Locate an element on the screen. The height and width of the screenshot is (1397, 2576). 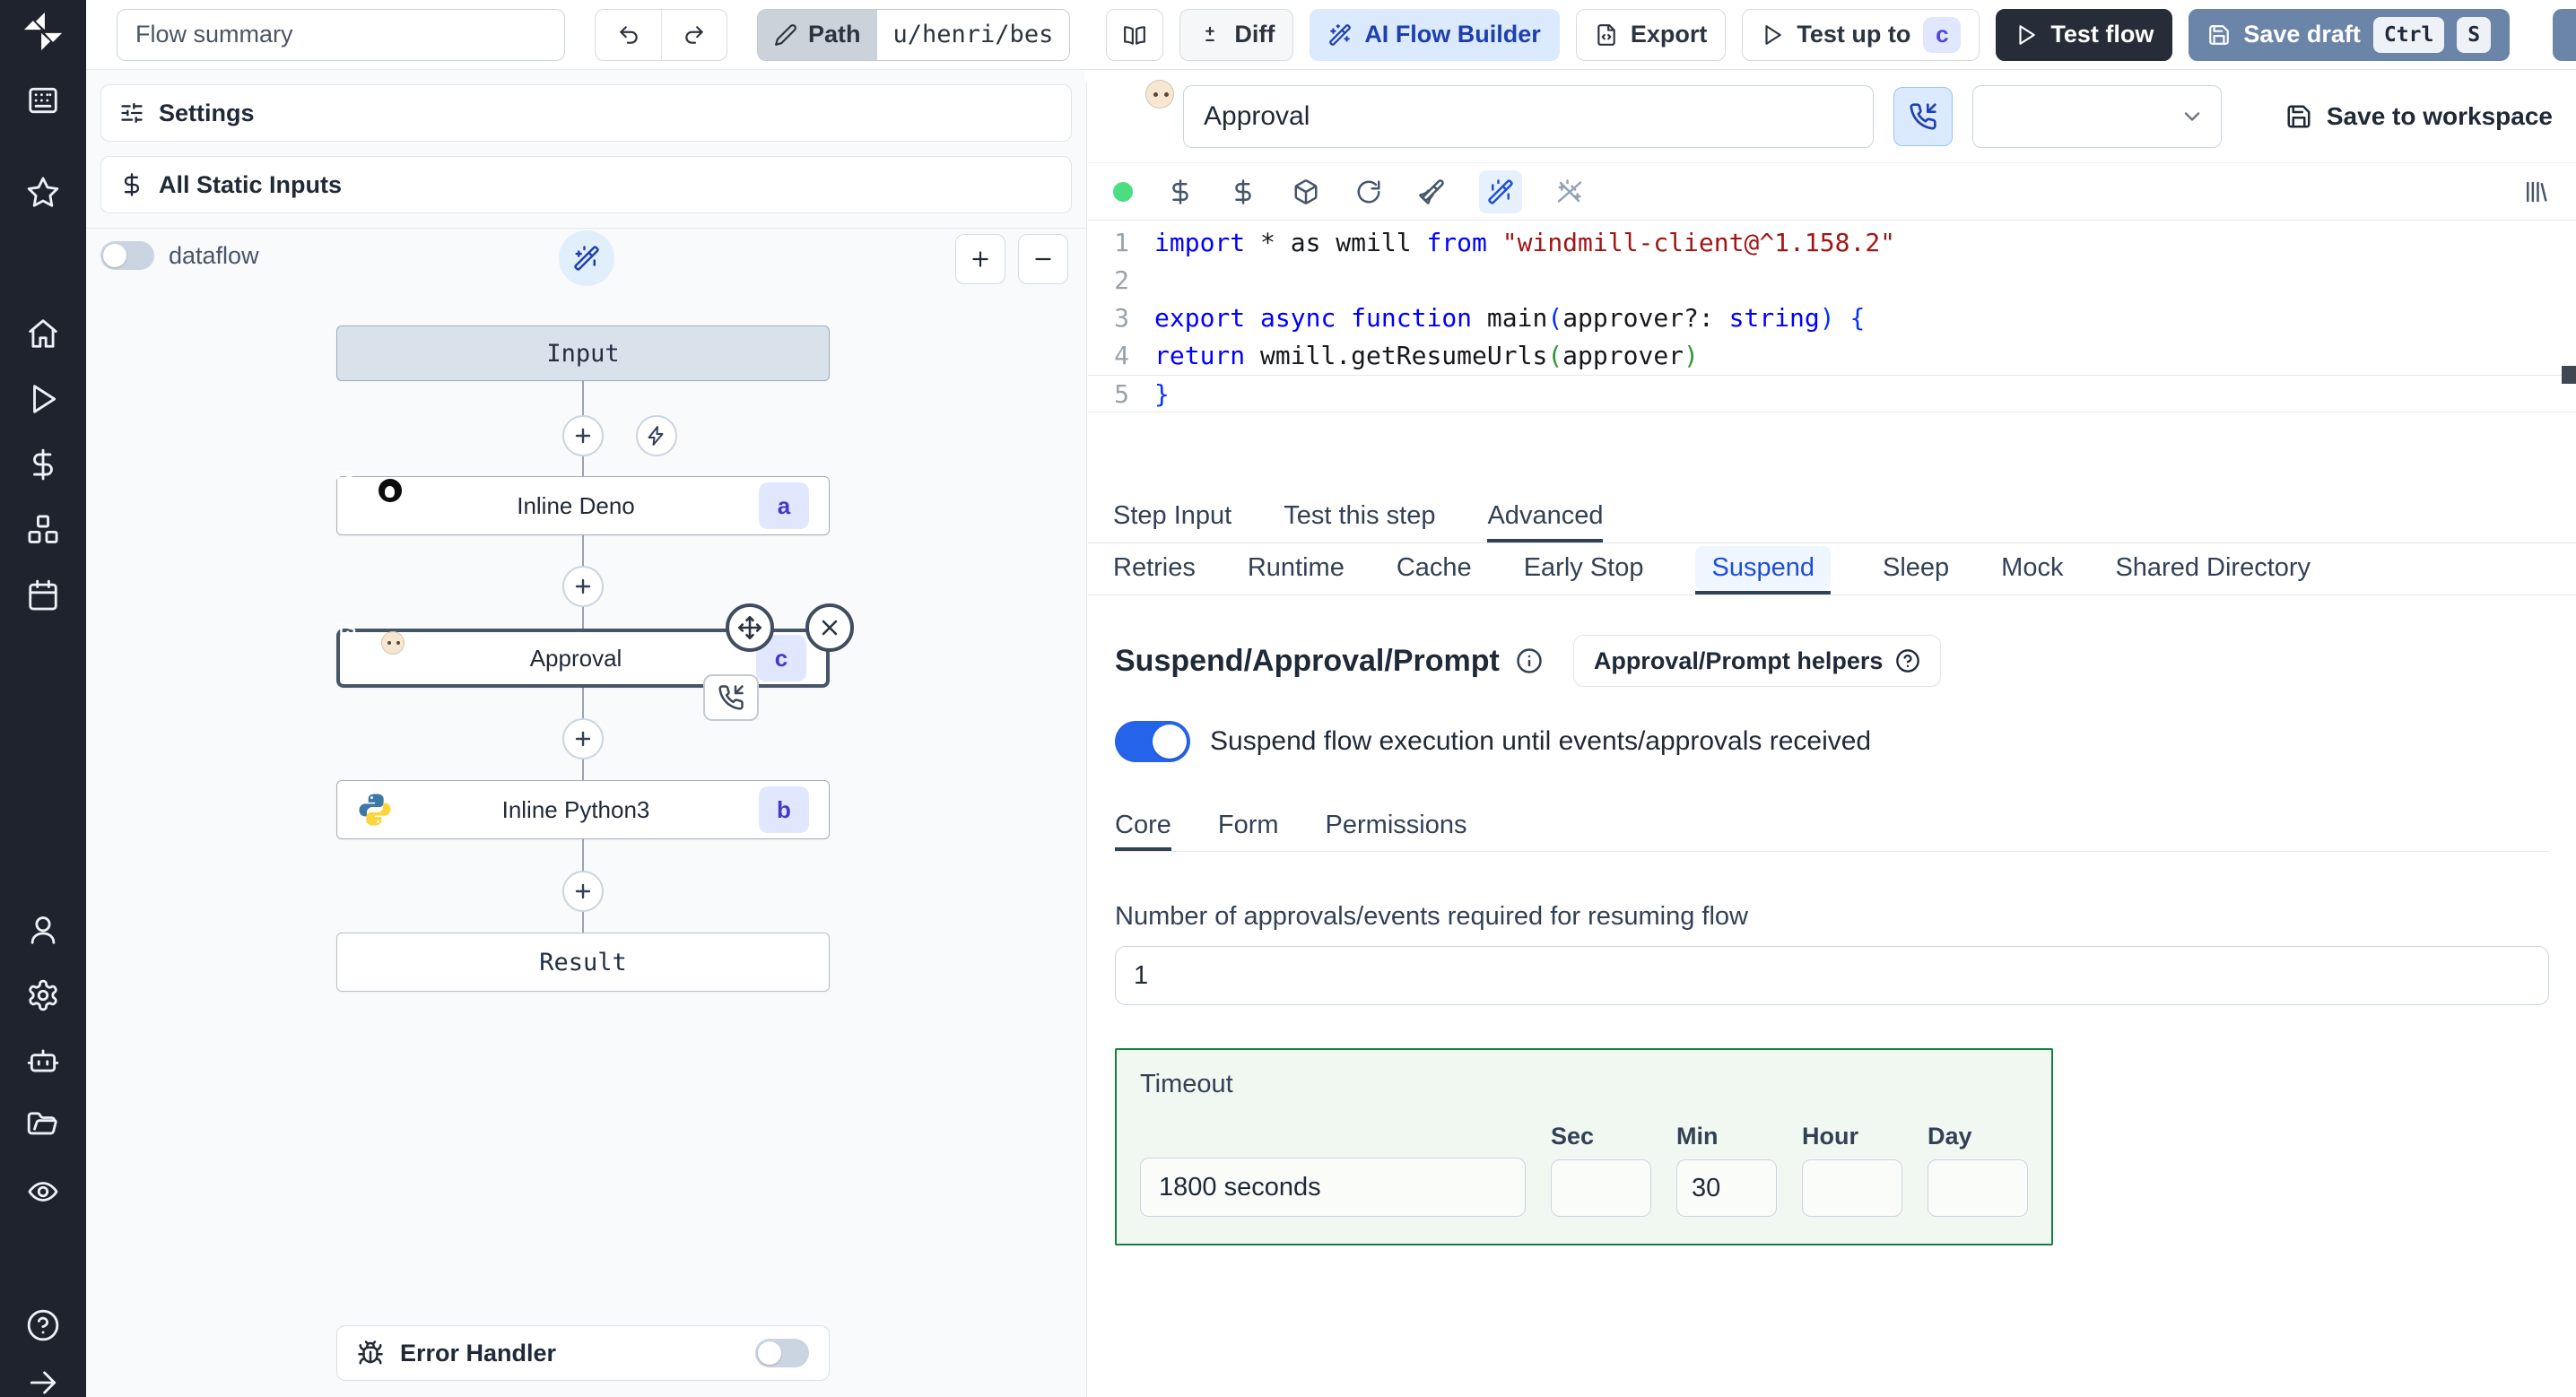
save-to-workspace-button: Save to workspace is located at coordinates (2419, 116).